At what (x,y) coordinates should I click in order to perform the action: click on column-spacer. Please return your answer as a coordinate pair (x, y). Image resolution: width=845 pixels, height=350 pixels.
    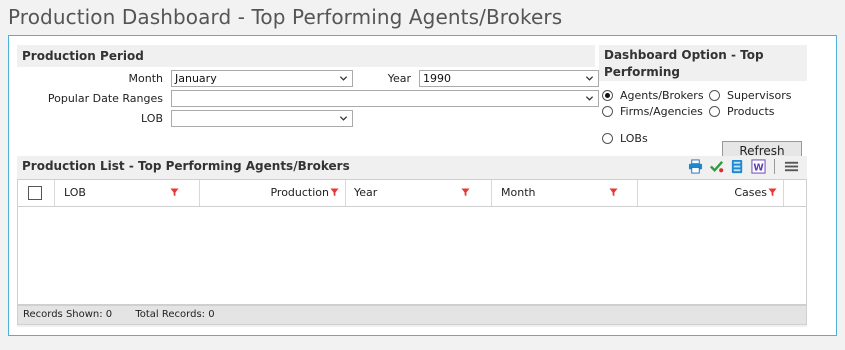
    Looking at the image, I should click on (795, 193).